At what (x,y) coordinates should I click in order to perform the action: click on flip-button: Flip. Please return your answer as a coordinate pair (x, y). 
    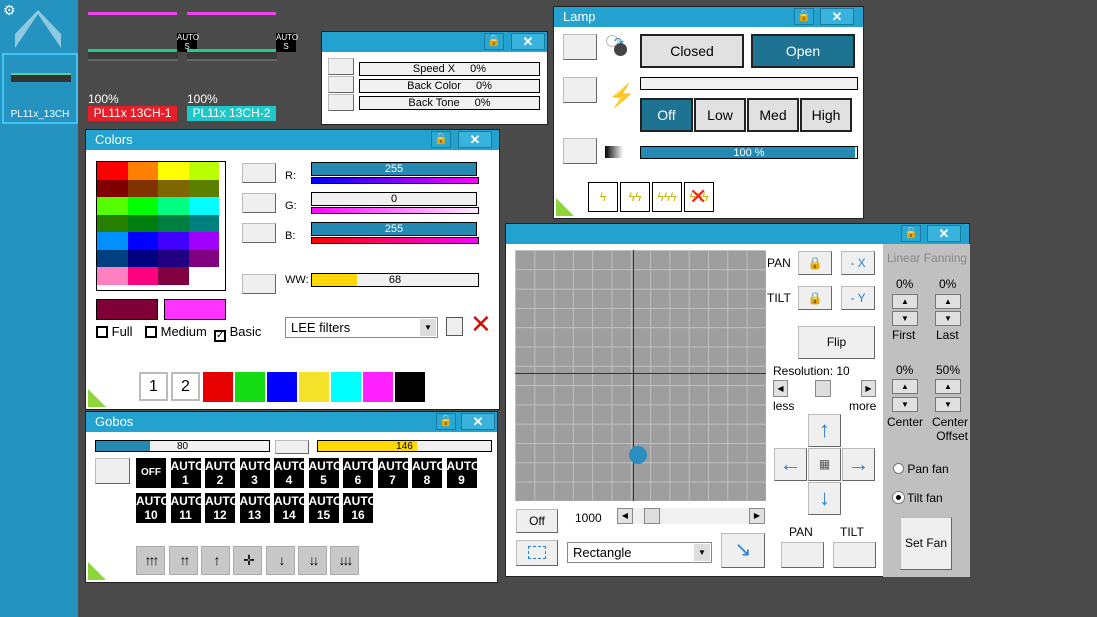
    Looking at the image, I should click on (836, 342).